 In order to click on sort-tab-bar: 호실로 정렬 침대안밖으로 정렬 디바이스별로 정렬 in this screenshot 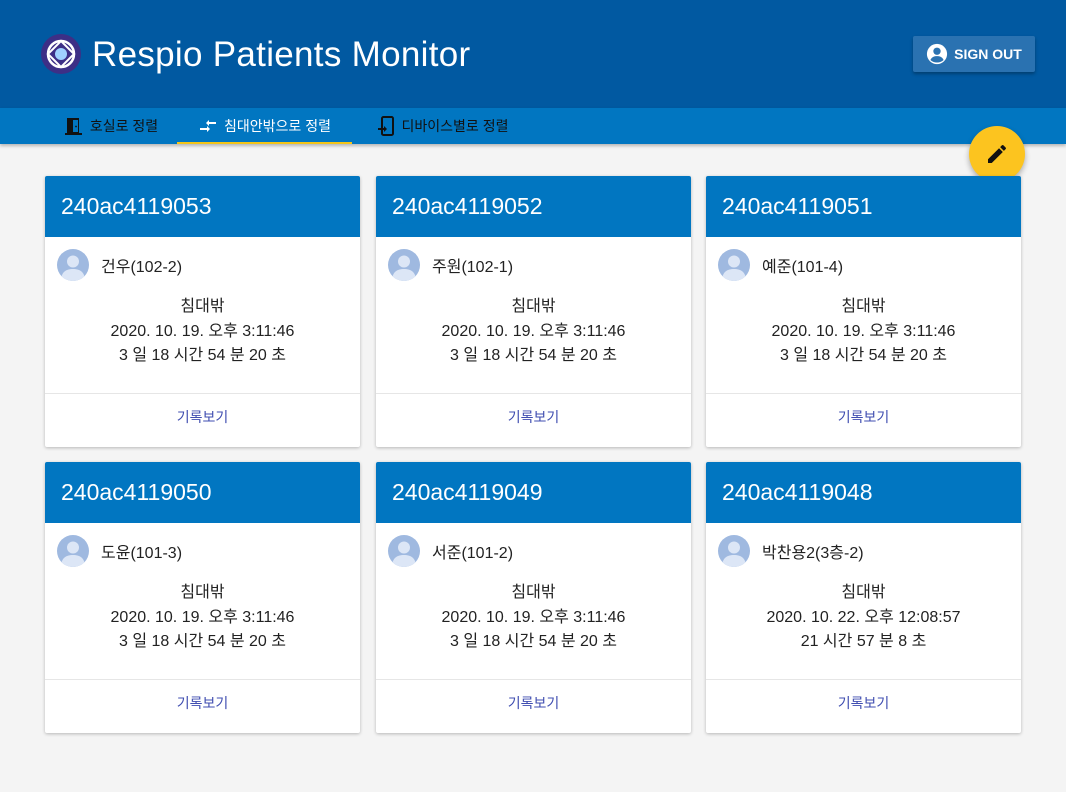, I will do `click(533, 126)`.